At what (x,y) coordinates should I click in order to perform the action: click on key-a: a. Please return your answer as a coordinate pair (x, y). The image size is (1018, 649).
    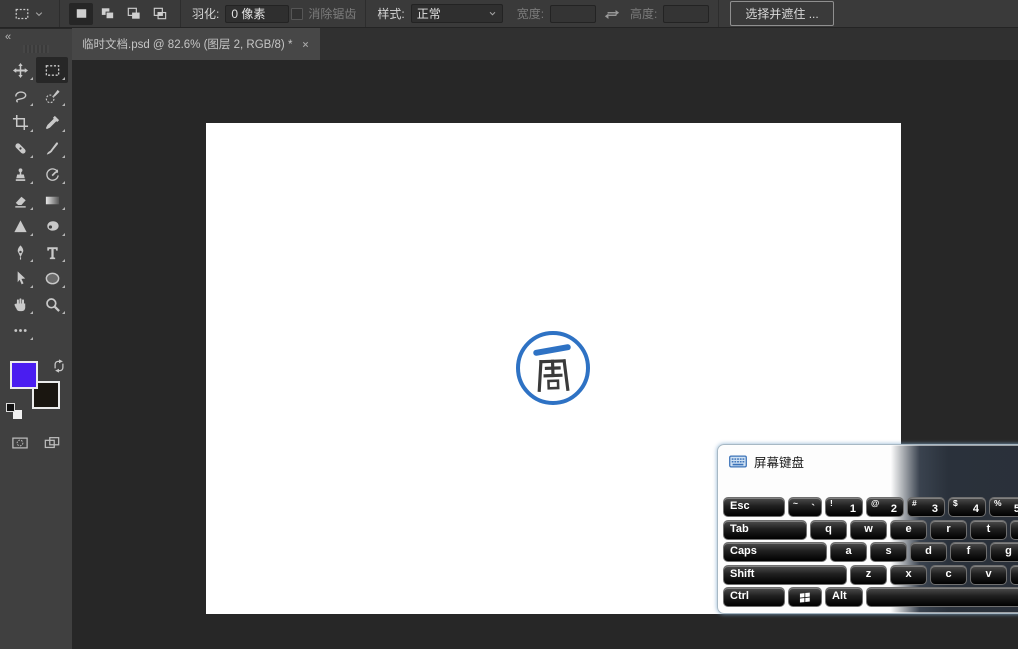
    Looking at the image, I should click on (848, 552).